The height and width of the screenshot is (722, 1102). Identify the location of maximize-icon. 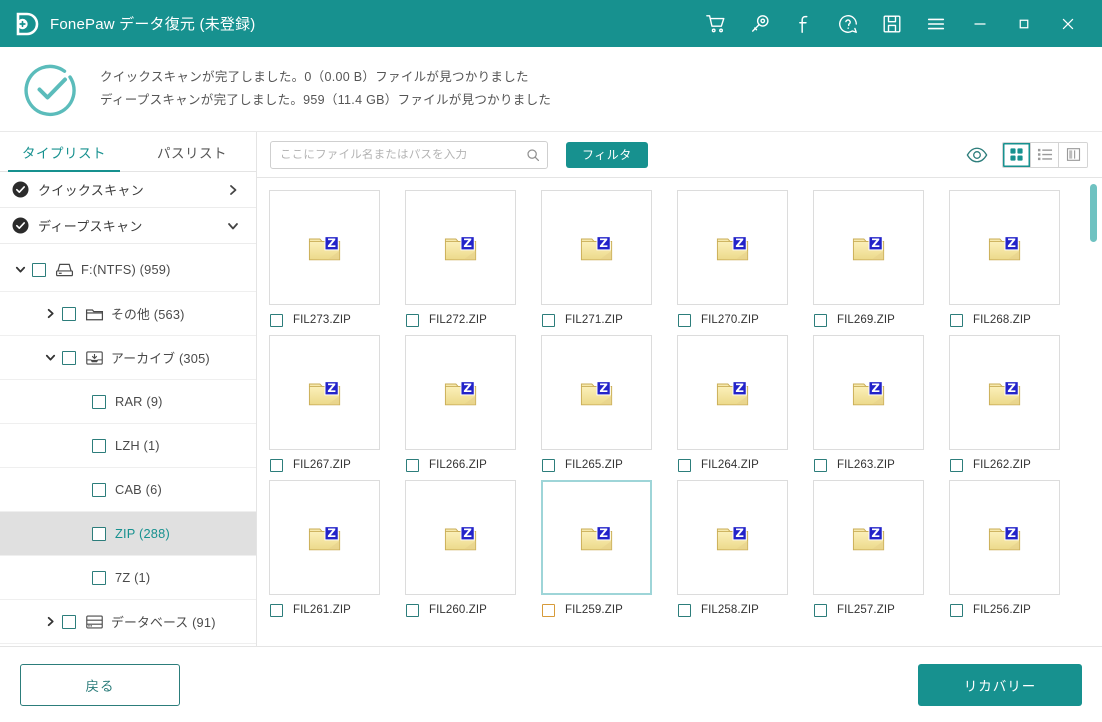
(1024, 23).